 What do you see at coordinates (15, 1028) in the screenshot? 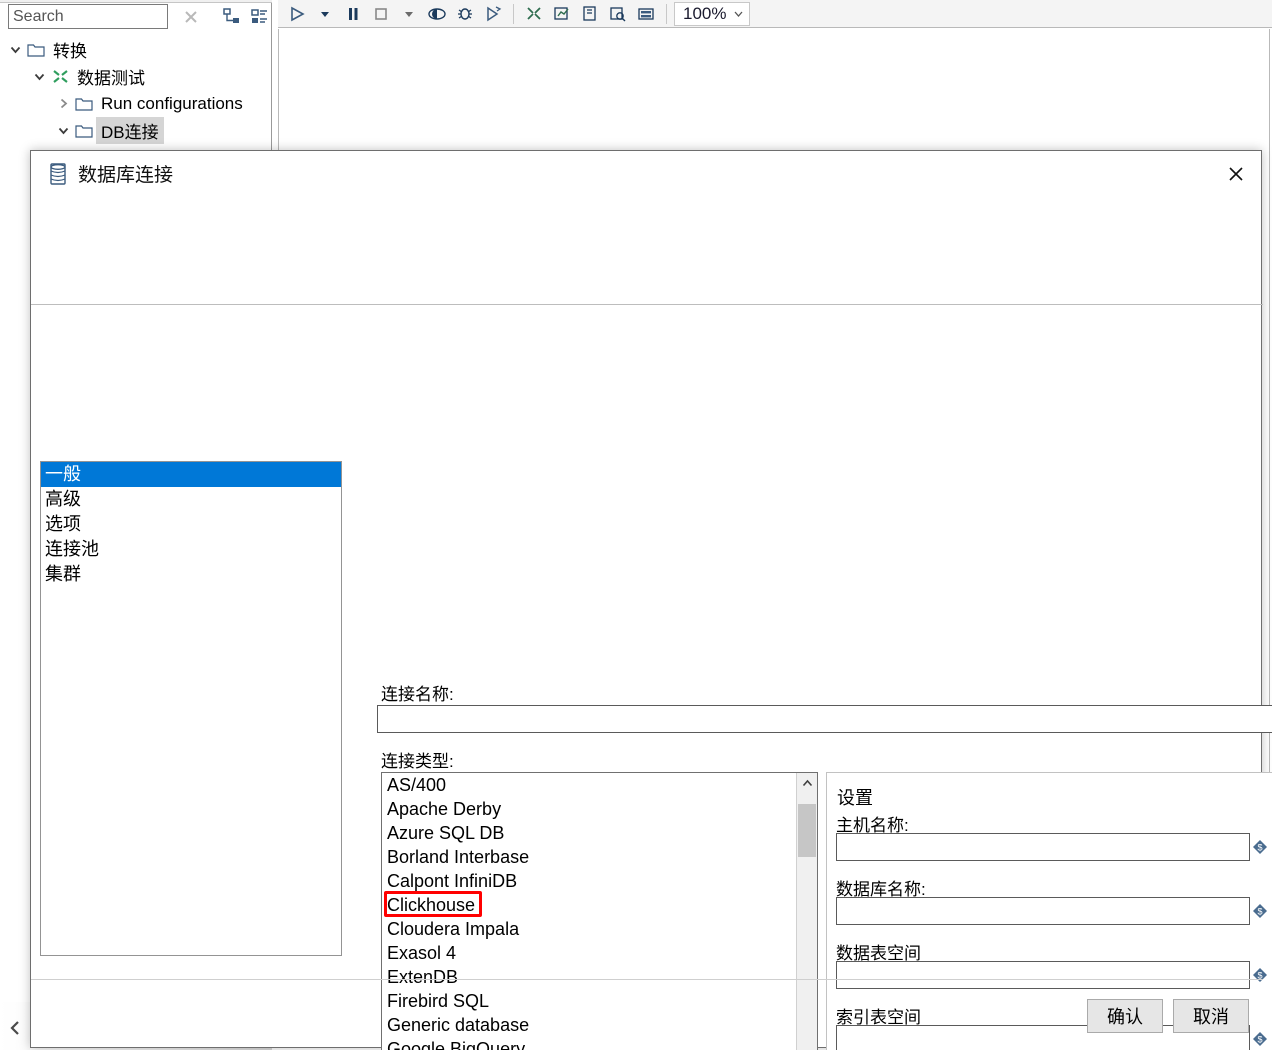
I see `collapse-panel-icon` at bounding box center [15, 1028].